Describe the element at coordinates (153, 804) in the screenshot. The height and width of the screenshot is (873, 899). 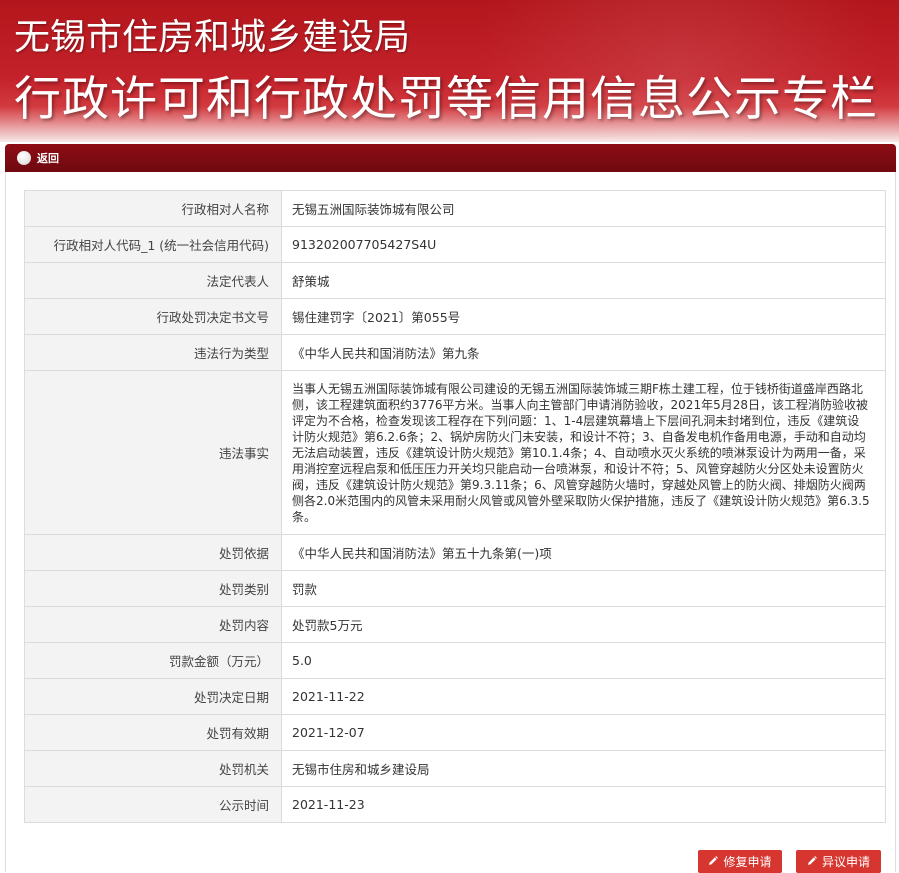
I see `field-label-publish-time: 公示时间` at that location.